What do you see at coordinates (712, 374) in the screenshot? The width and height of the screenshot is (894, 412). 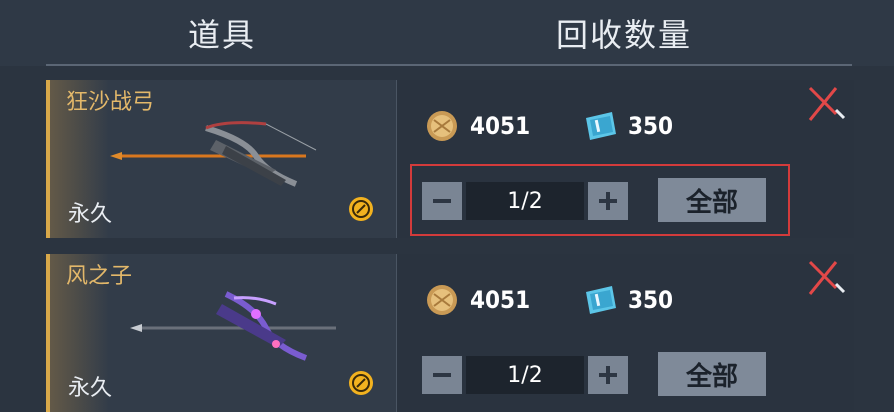 I see `select-all-button: 全部` at bounding box center [712, 374].